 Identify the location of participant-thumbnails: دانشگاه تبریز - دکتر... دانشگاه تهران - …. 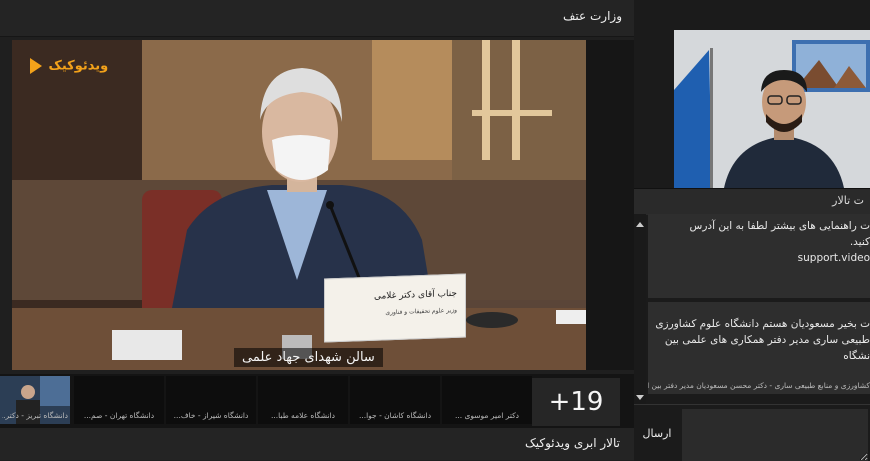
(317, 401).